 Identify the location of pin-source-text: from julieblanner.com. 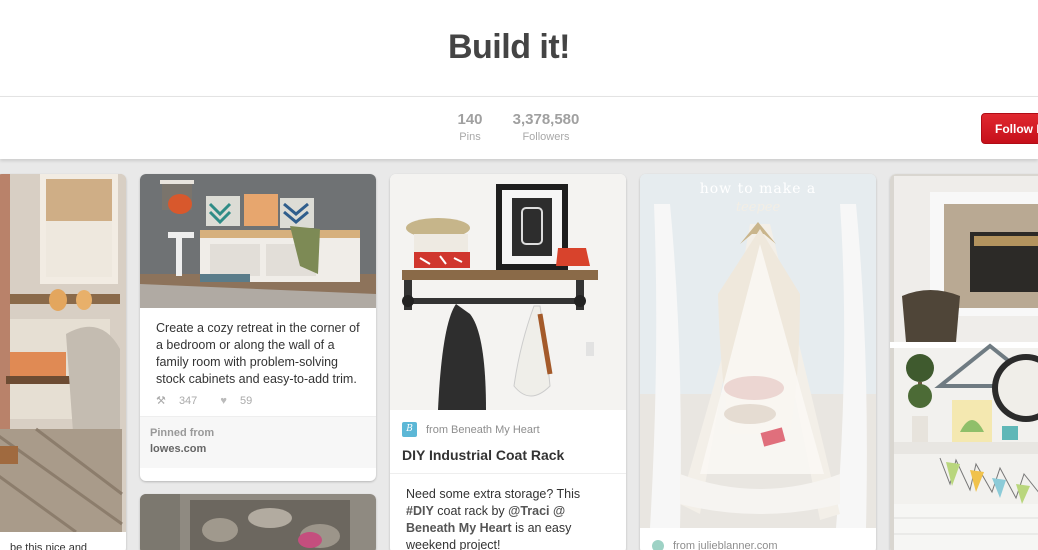
(725, 545).